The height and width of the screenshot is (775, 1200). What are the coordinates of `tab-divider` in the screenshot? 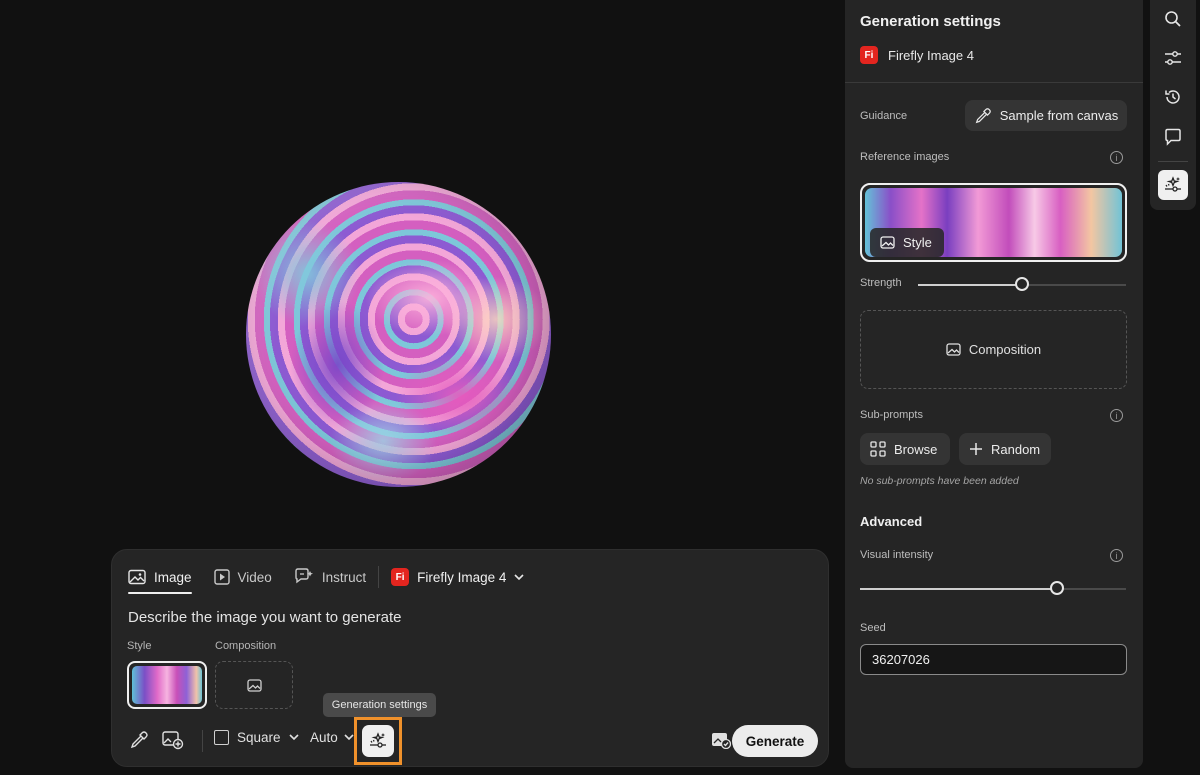 It's located at (379, 577).